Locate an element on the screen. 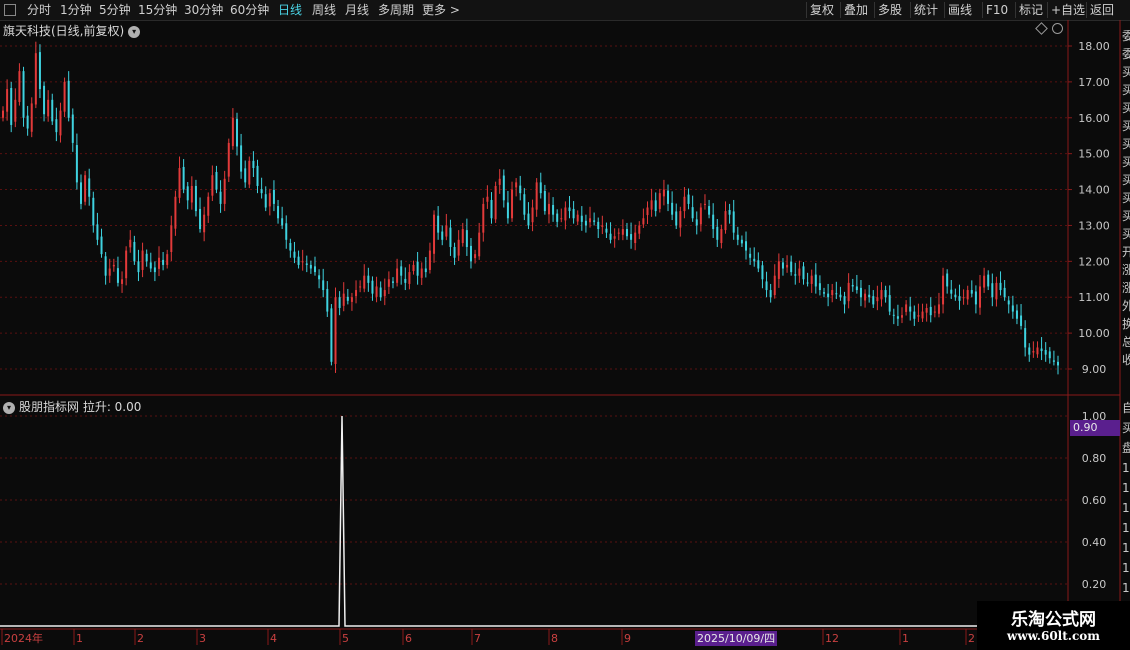 The height and width of the screenshot is (650, 1130). chart-title: 旗天科技(日线,前复权) ▾ is located at coordinates (72, 30).